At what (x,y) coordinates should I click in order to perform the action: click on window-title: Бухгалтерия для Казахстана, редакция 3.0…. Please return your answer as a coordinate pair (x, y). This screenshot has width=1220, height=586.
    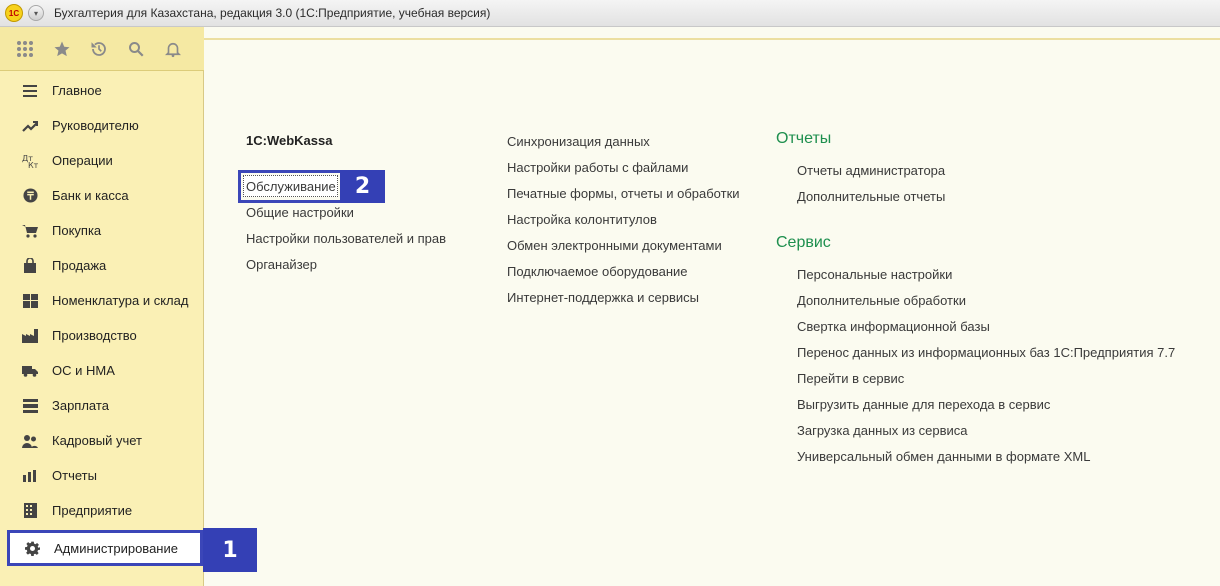
    Looking at the image, I should click on (272, 13).